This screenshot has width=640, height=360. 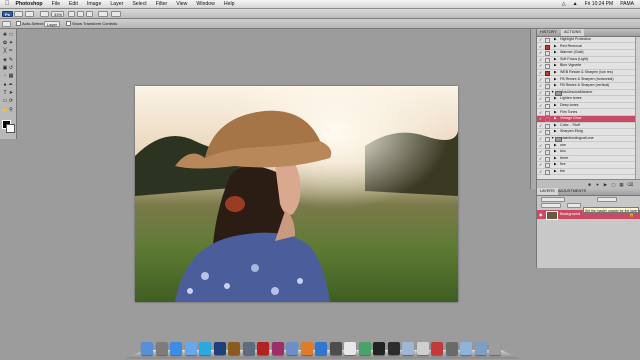 I want to click on rotate-view-icon, so click(x=89, y=13).